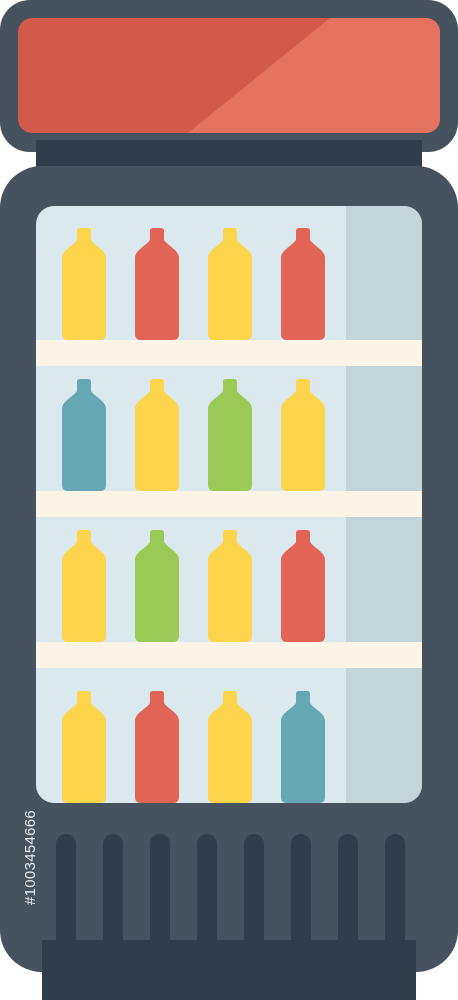 The image size is (458, 1000). What do you see at coordinates (229, 970) in the screenshot?
I see `cabinet-base` at bounding box center [229, 970].